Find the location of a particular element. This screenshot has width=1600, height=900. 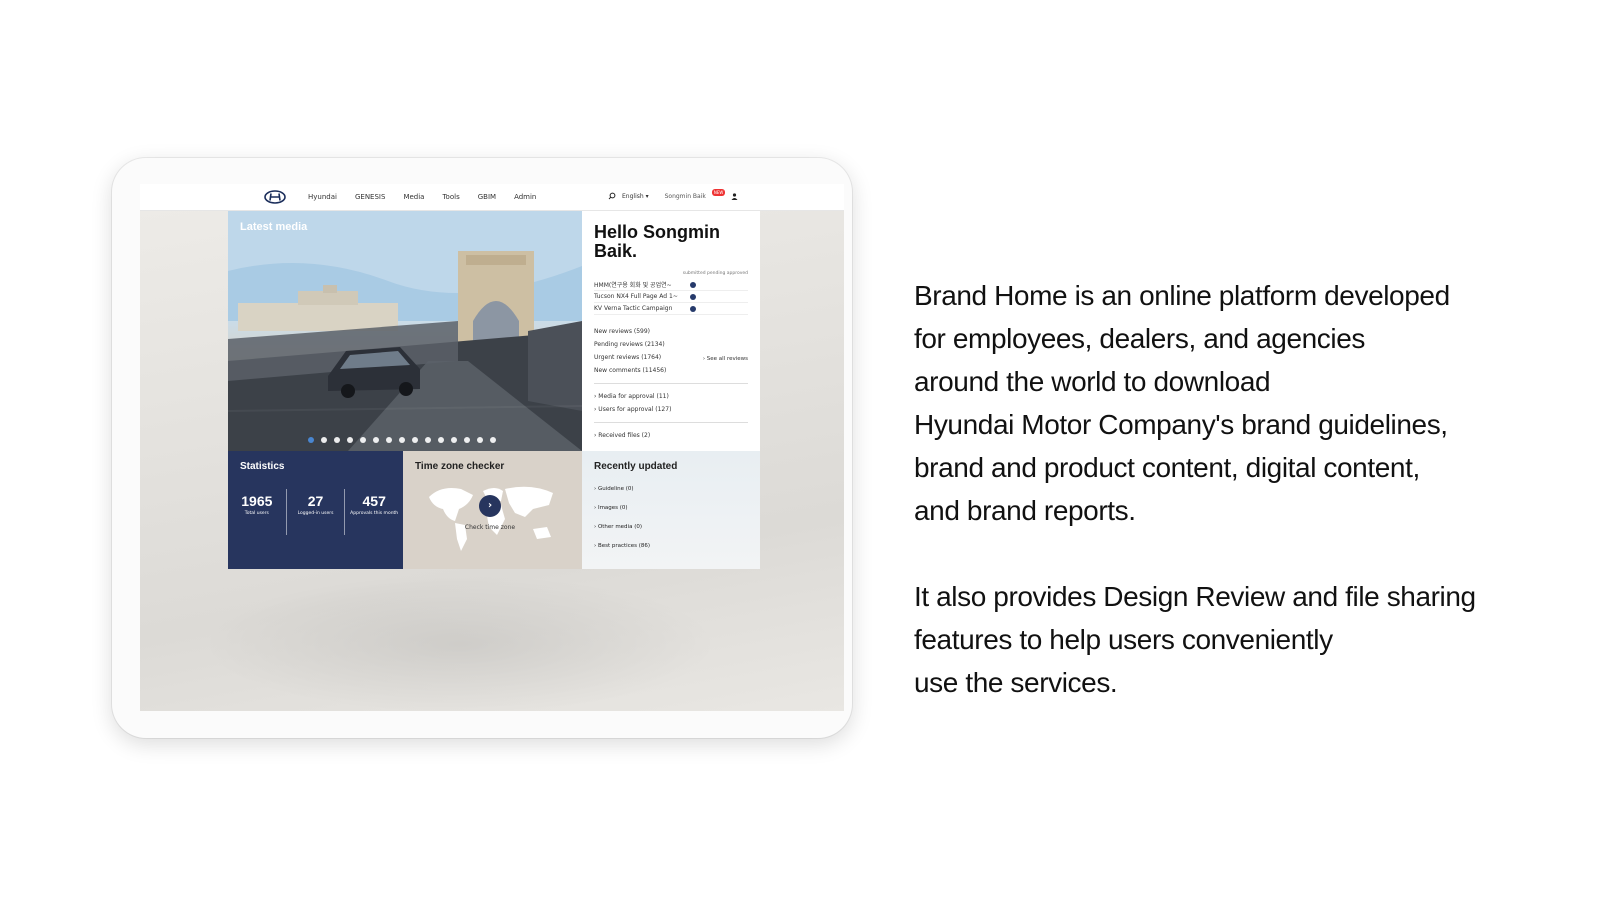

bridge-car-photo is located at coordinates (405, 331).